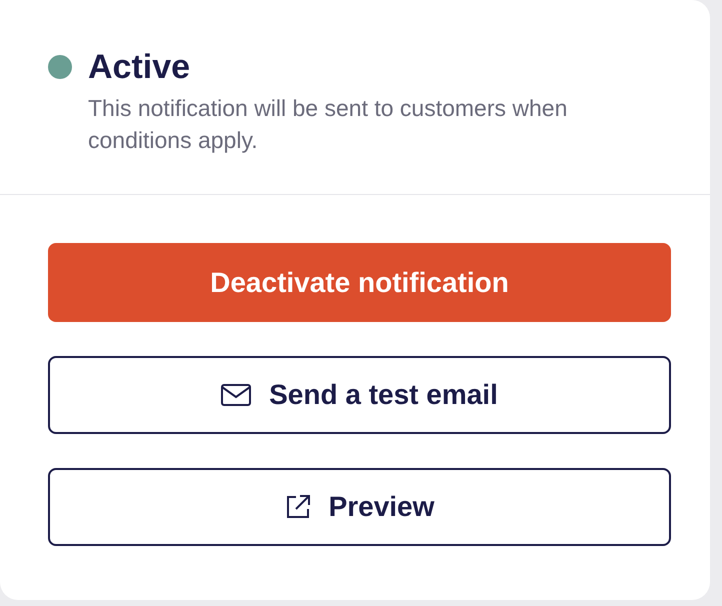 The width and height of the screenshot is (722, 606). What do you see at coordinates (359, 507) in the screenshot?
I see `preview-button: Preview` at bounding box center [359, 507].